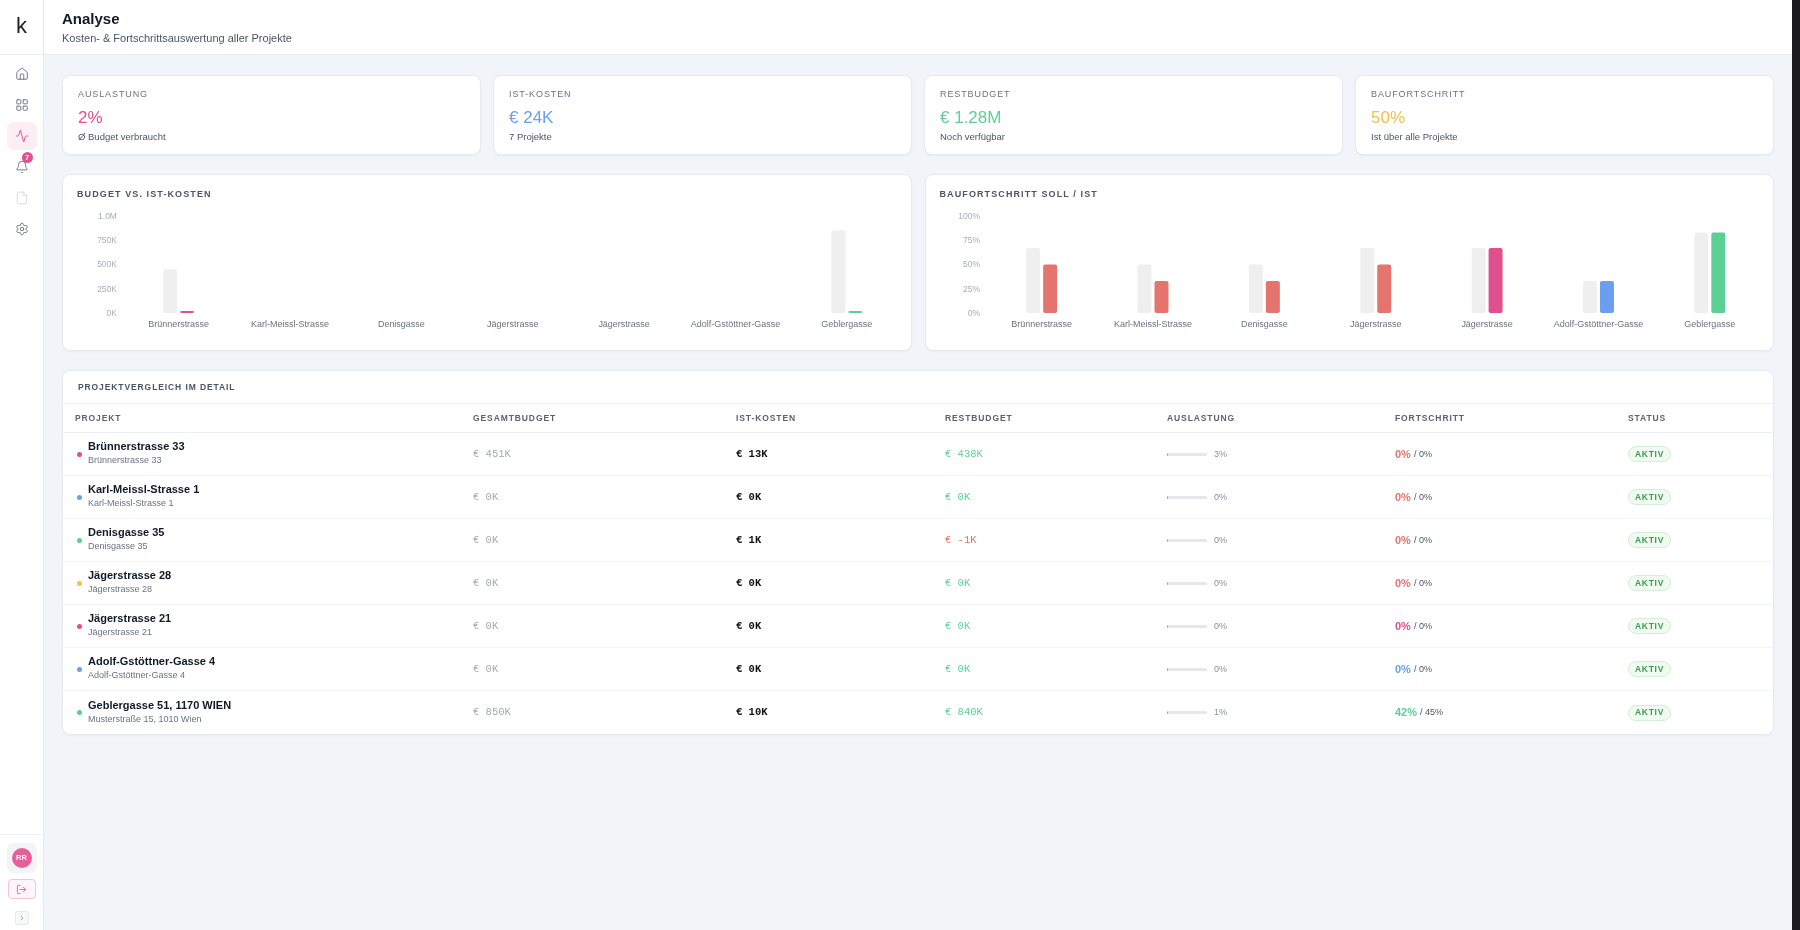 The height and width of the screenshot is (930, 1800). What do you see at coordinates (1406, 712) in the screenshot?
I see `progress-value: 42%` at bounding box center [1406, 712].